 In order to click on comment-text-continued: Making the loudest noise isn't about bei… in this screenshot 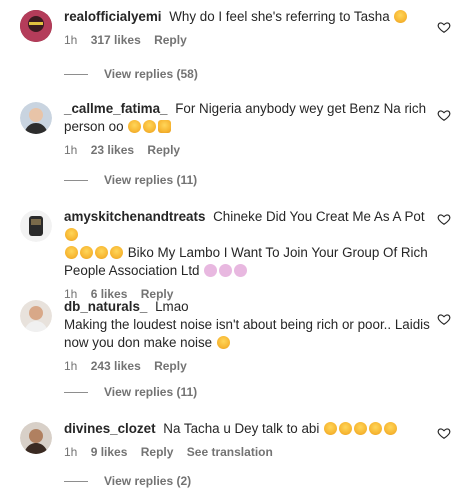, I will do `click(247, 333)`.